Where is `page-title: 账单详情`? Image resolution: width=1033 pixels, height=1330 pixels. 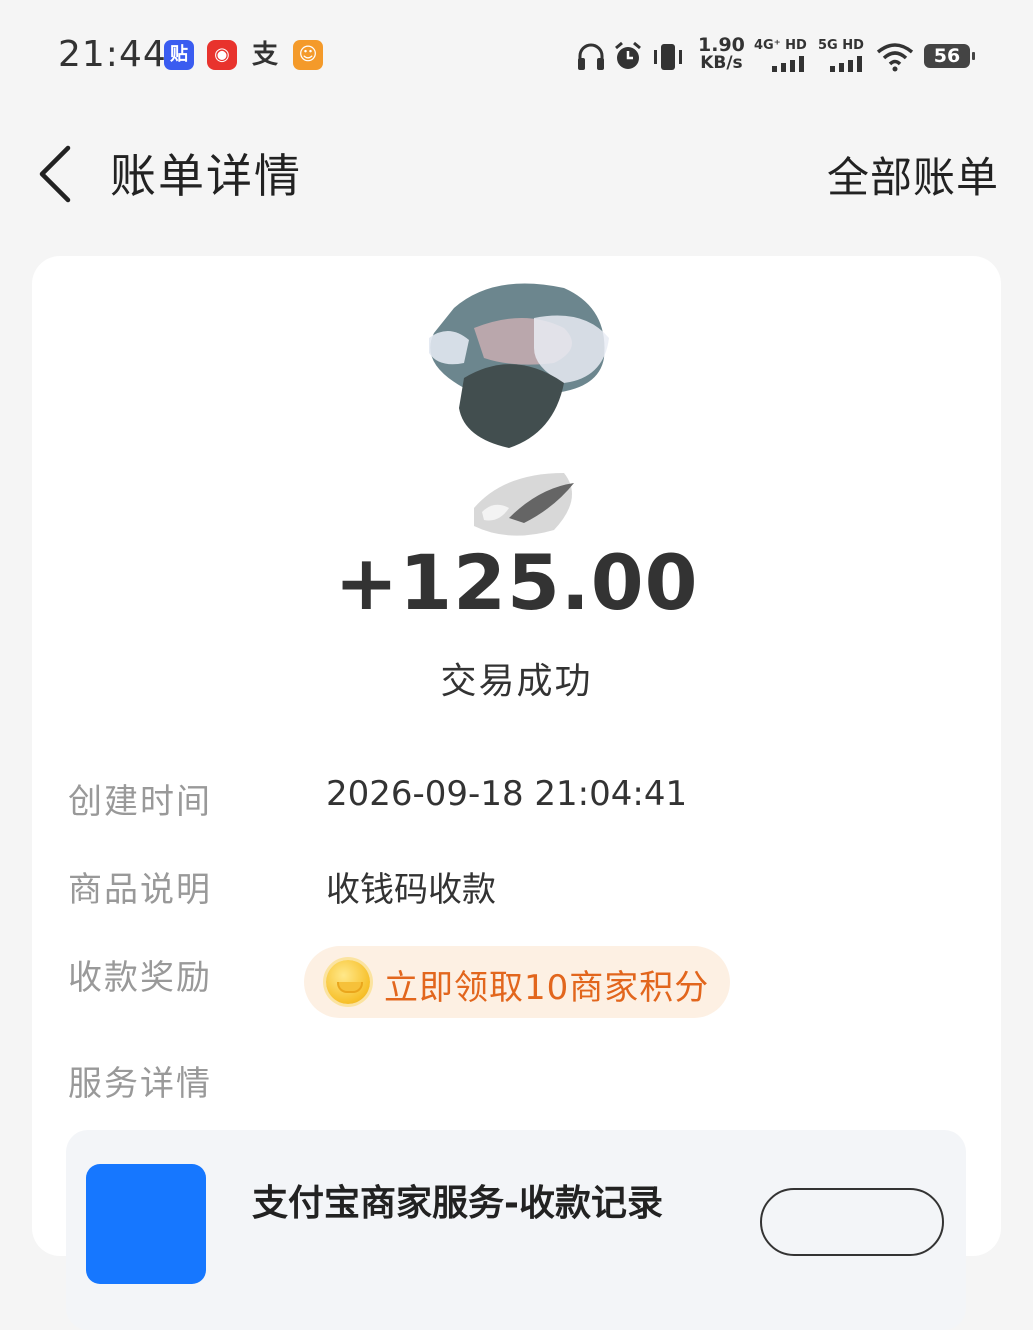 page-title: 账单详情 is located at coordinates (206, 176).